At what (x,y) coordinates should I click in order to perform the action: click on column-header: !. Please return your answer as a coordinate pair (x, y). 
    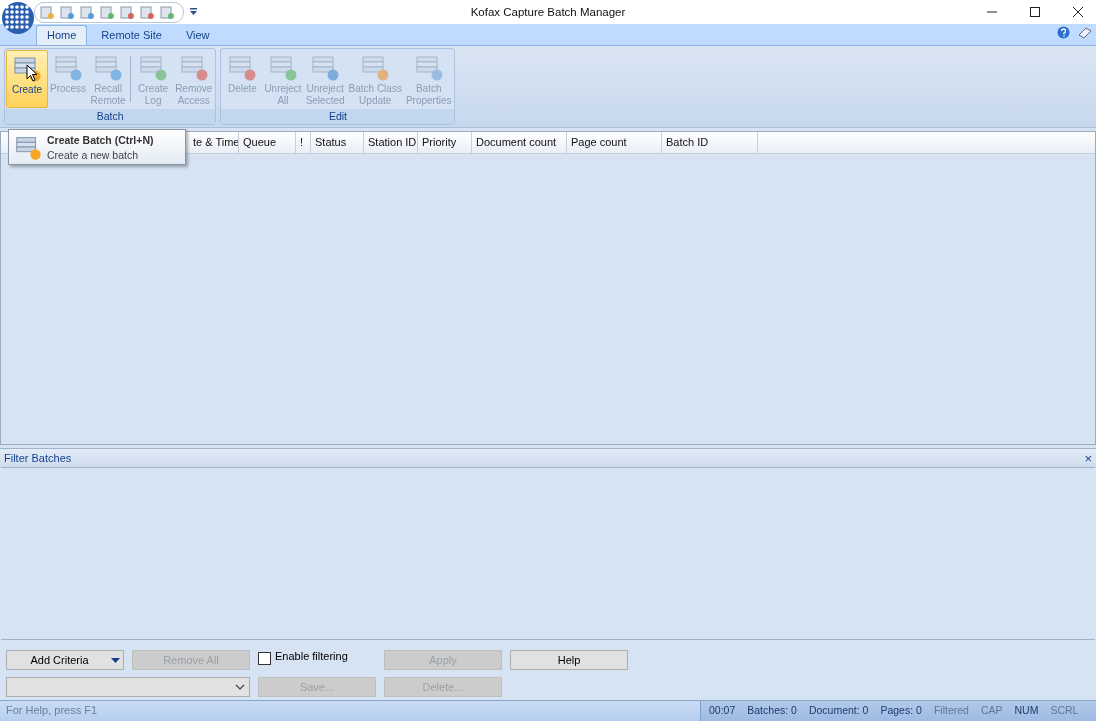
    Looking at the image, I should click on (303, 142).